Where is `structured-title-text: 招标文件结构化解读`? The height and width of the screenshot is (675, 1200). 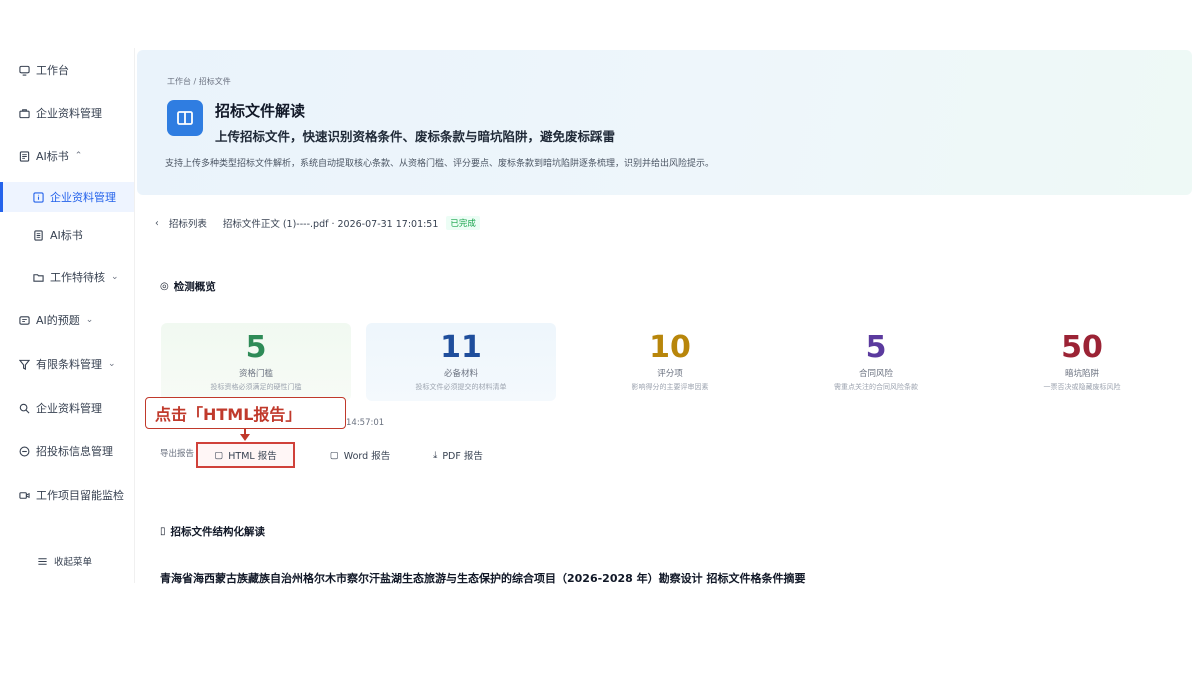 structured-title-text: 招标文件结构化解读 is located at coordinates (218, 532).